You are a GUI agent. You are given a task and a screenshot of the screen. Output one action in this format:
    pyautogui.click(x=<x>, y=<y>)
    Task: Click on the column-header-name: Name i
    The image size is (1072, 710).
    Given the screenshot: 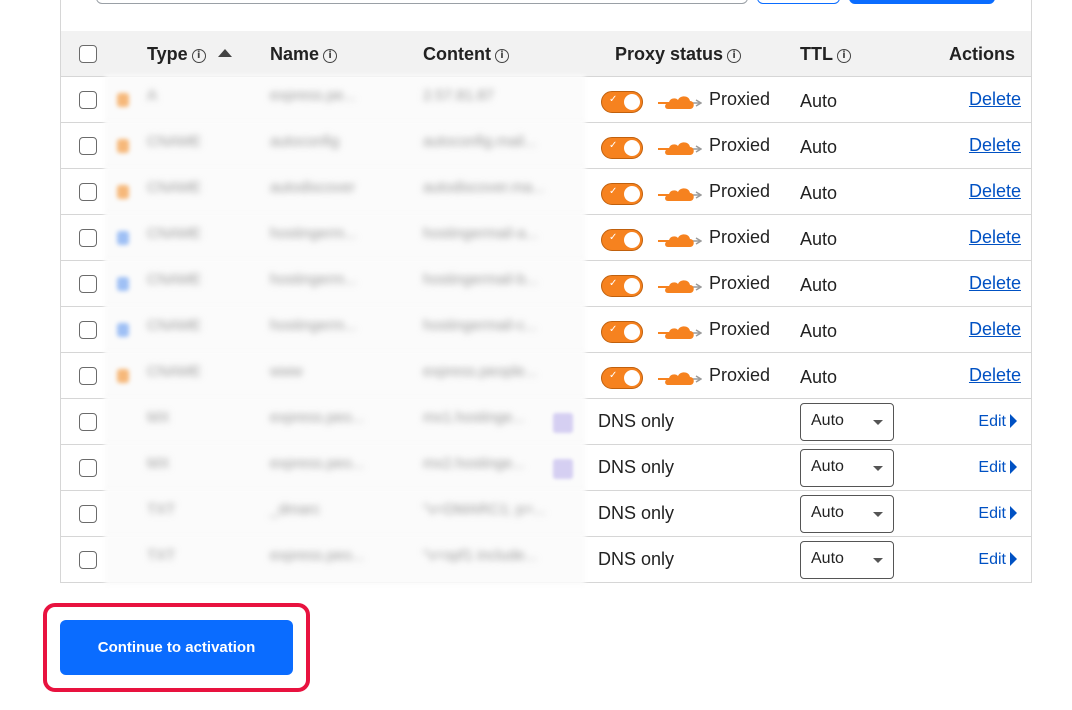 What is the action you would take?
    pyautogui.click(x=304, y=54)
    